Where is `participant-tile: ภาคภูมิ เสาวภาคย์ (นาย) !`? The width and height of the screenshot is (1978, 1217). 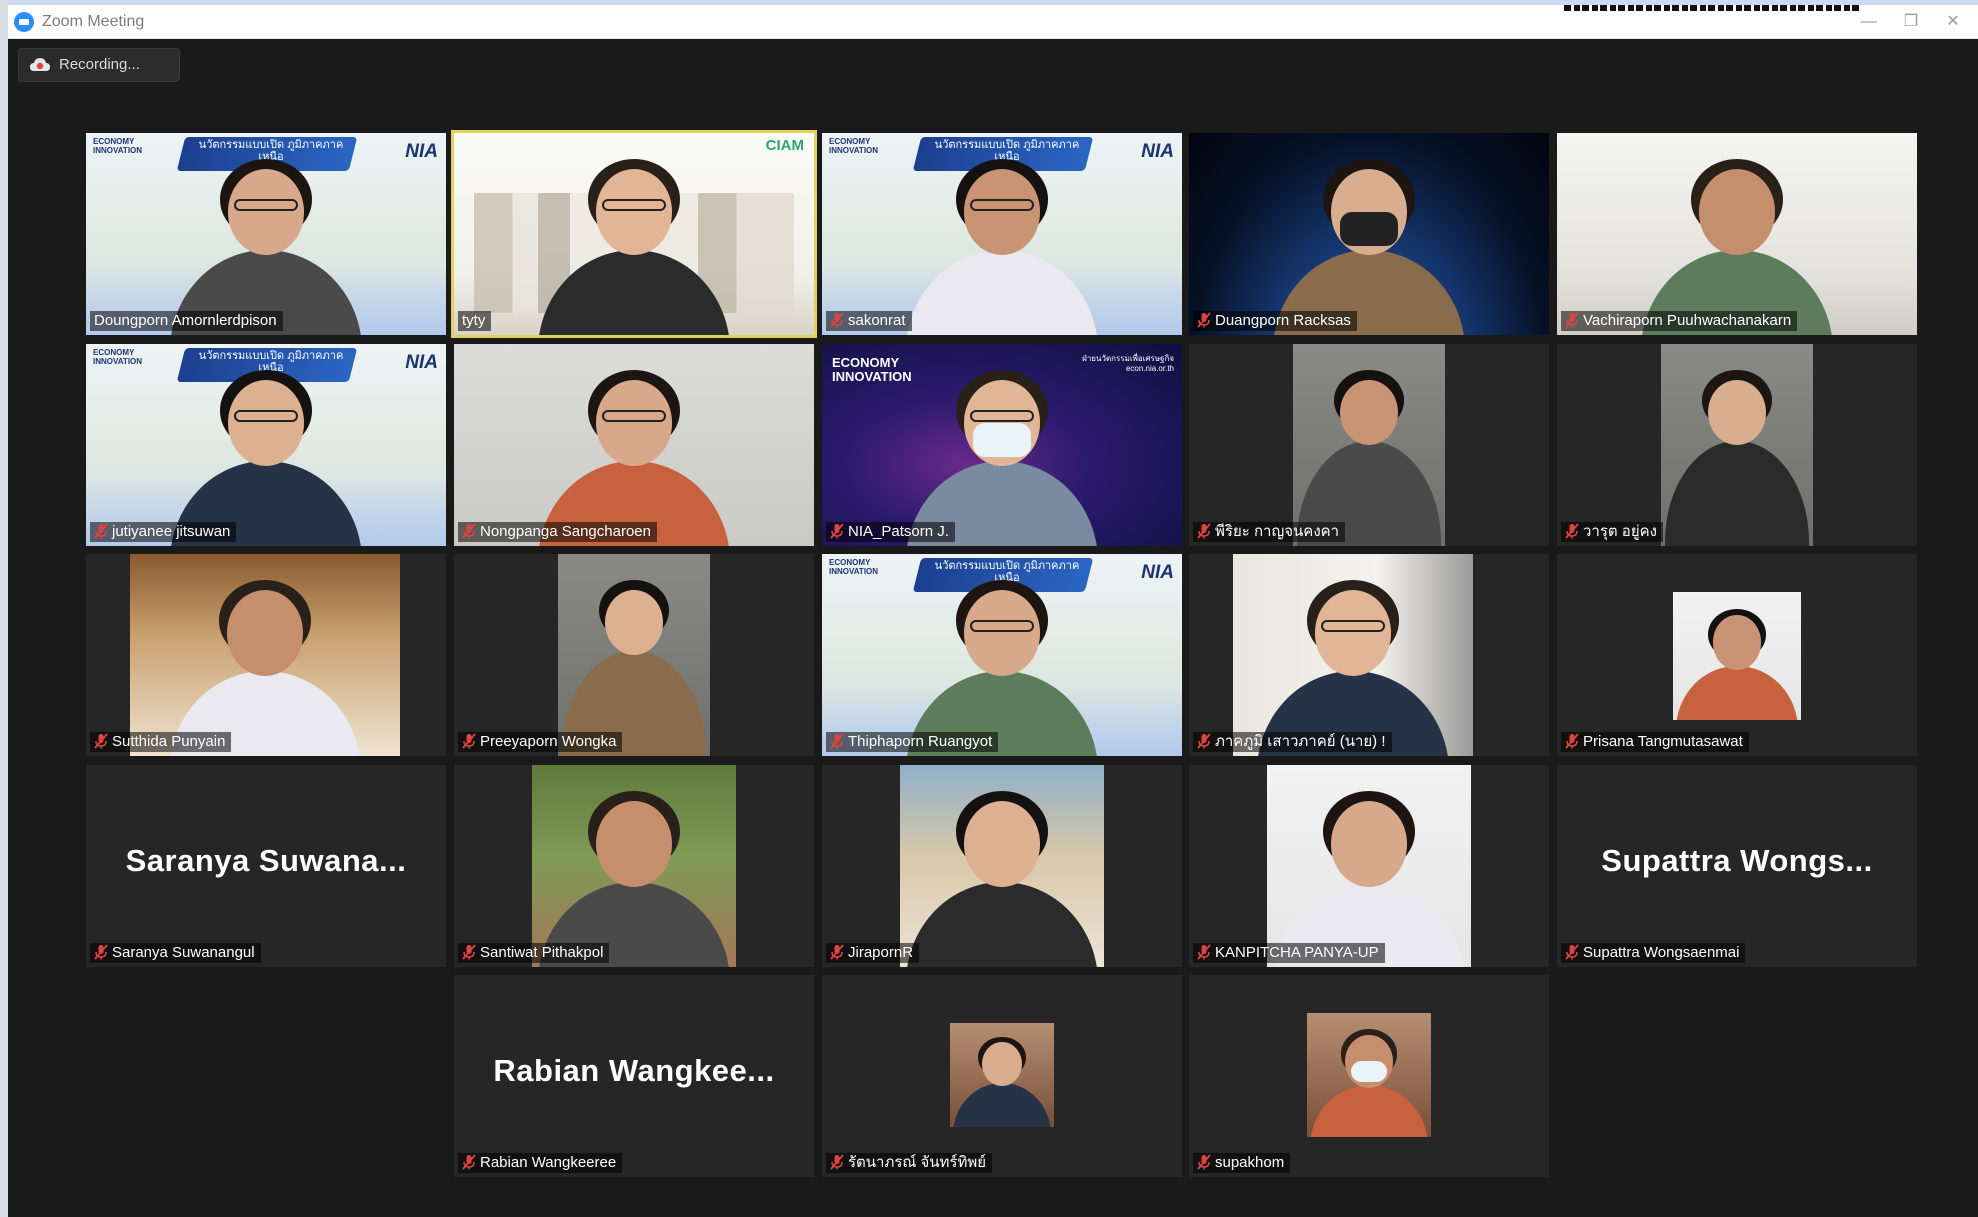 participant-tile: ภาคภูมิ เสาวภาคย์ (นาย) ! is located at coordinates (1369, 655).